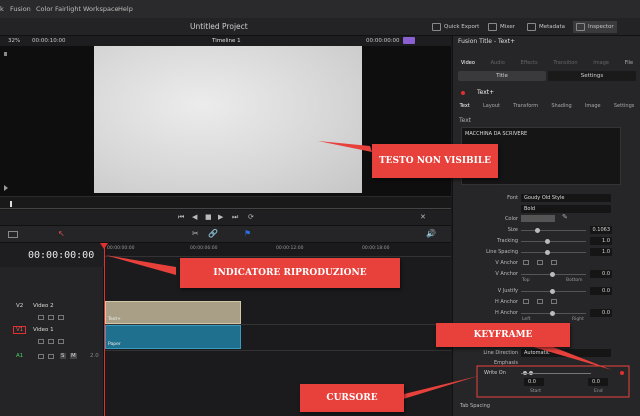 This screenshot has width=640, height=416. I want to click on track-id-a1: A1, so click(20, 356).